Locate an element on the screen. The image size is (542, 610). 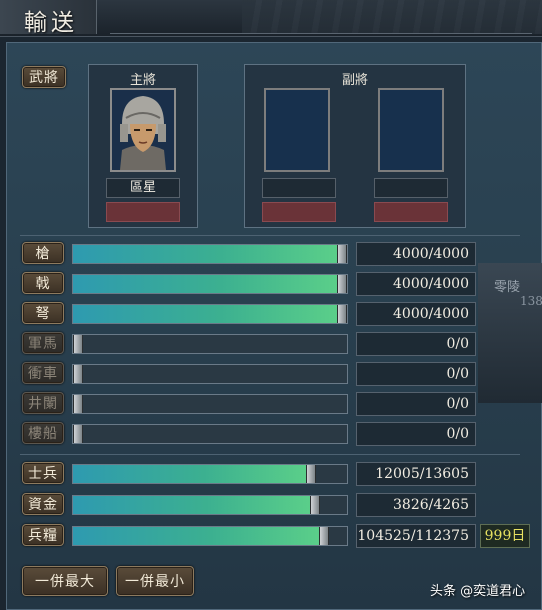
spear-bar-handle is located at coordinates (342, 254).